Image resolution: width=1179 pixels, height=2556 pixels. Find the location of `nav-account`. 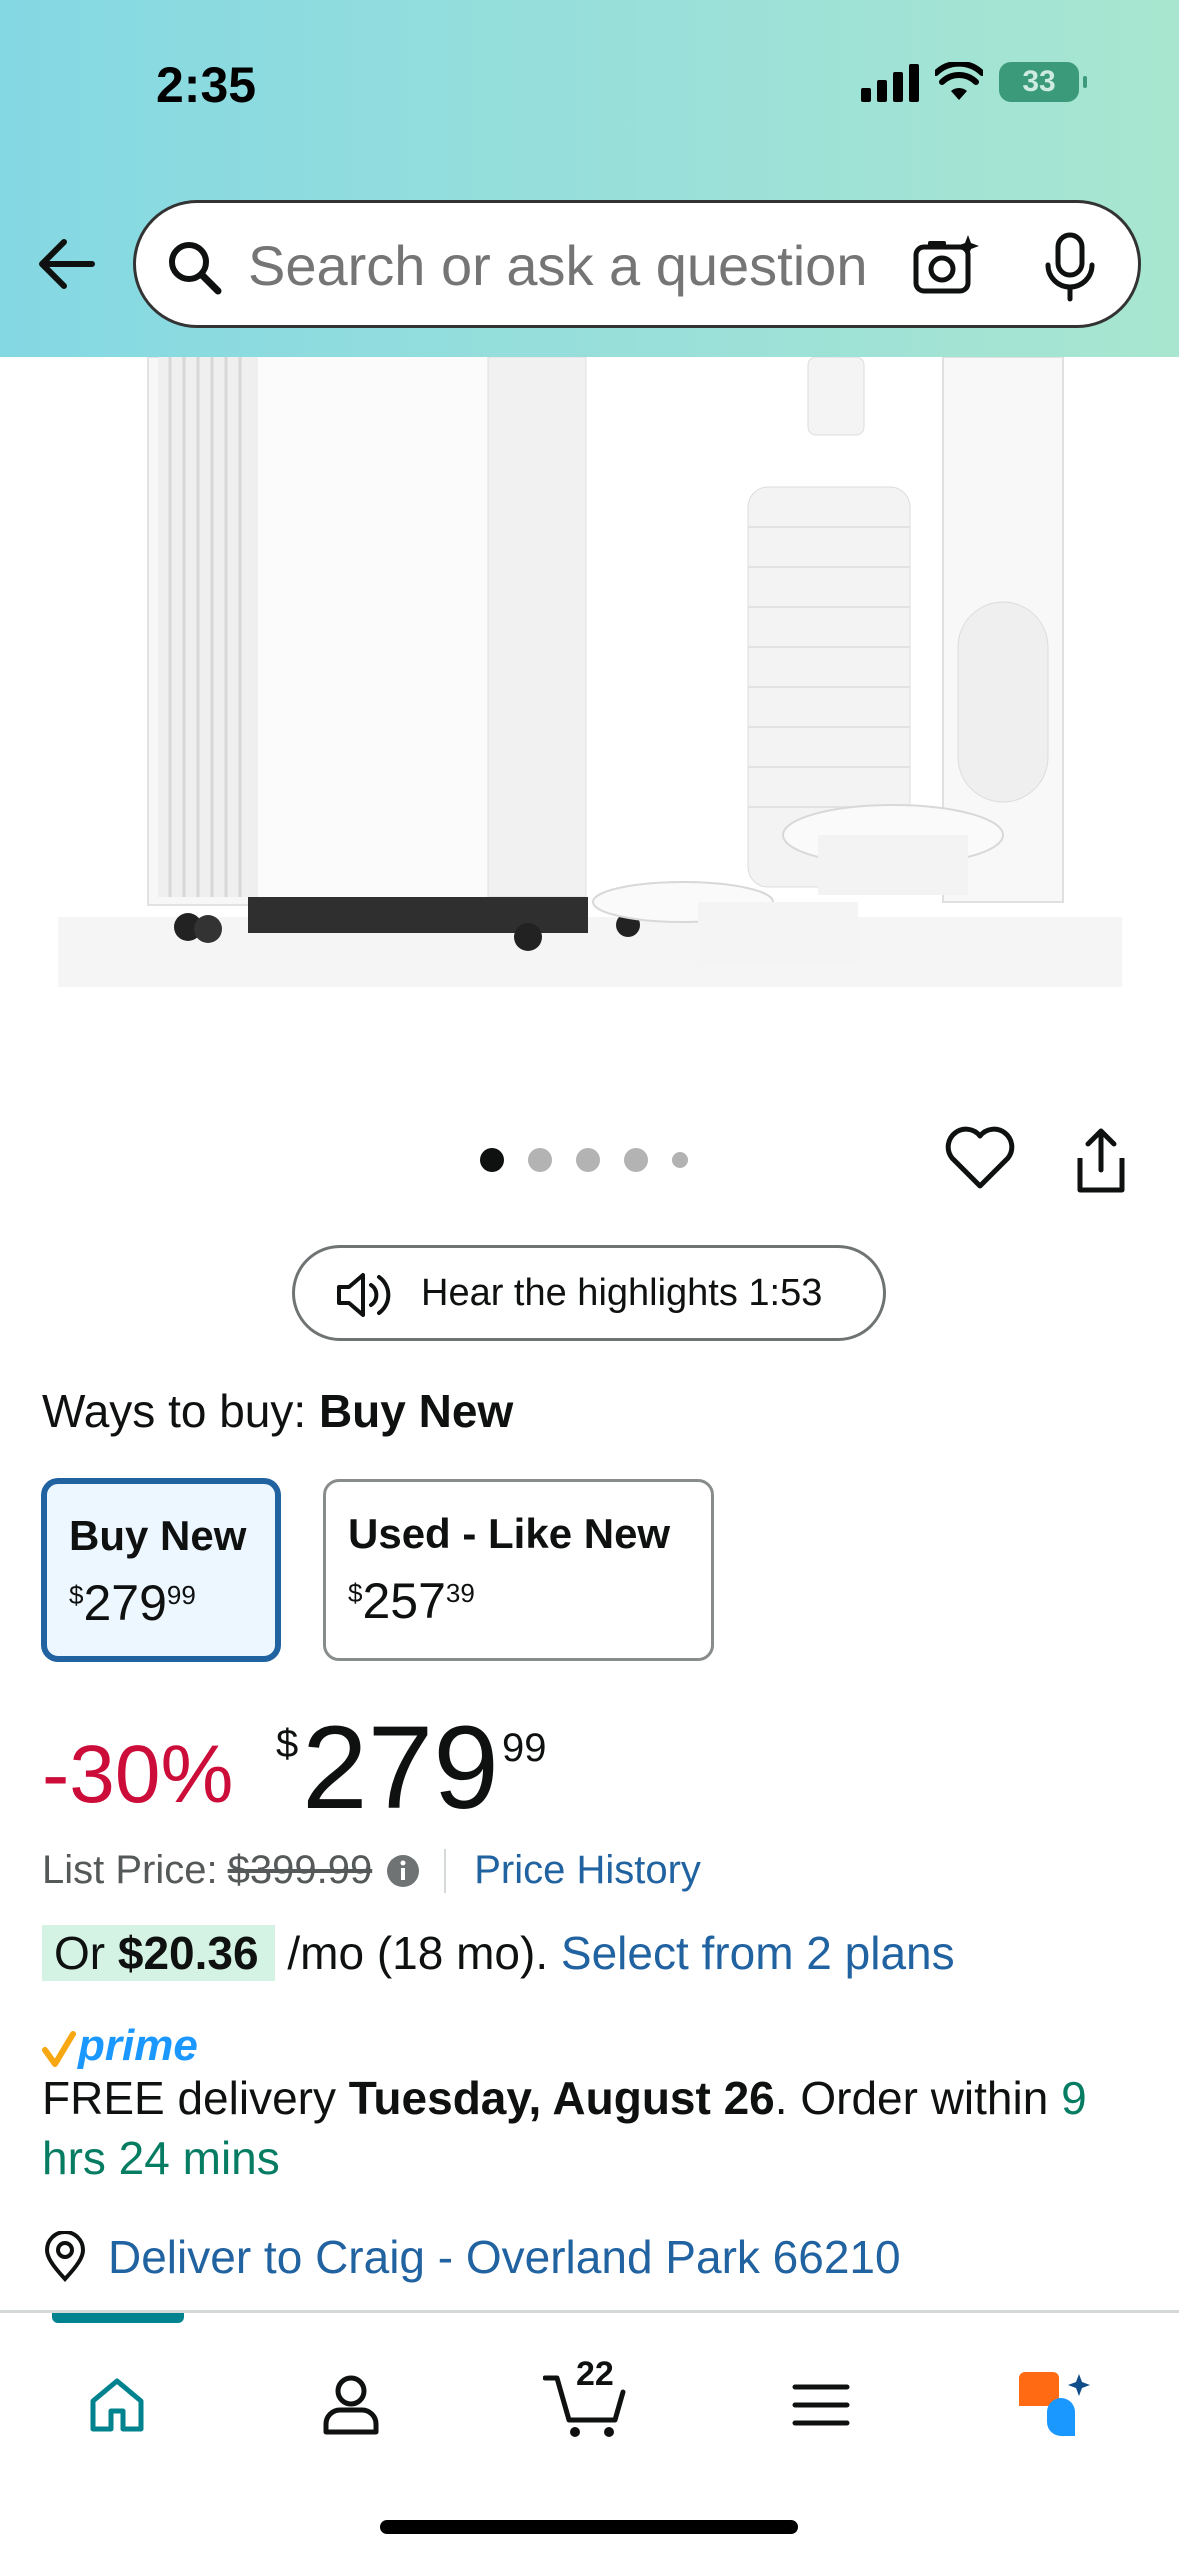

nav-account is located at coordinates (351, 2405).